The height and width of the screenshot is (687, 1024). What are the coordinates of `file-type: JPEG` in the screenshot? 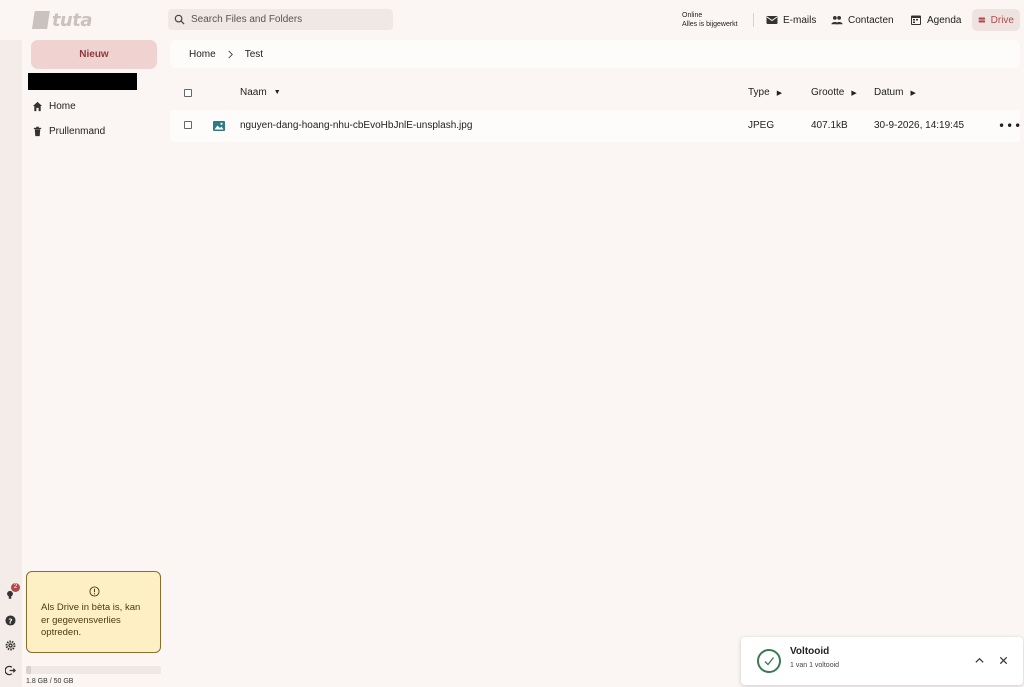 It's located at (761, 125).